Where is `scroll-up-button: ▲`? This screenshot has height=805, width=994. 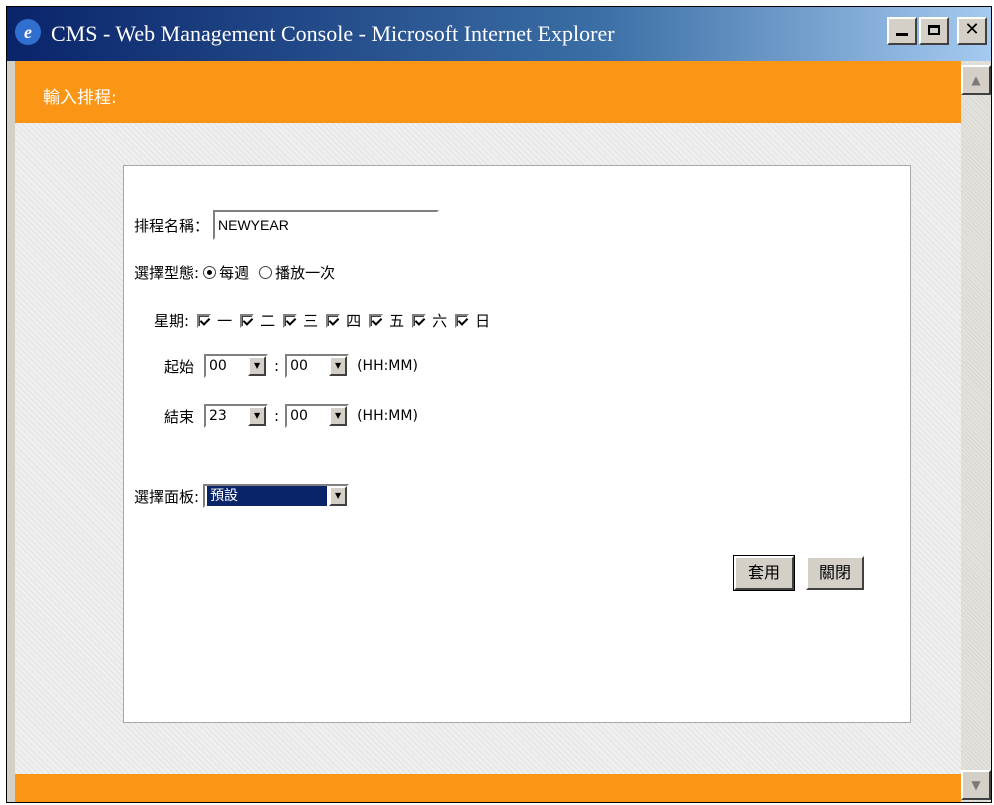 scroll-up-button: ▲ is located at coordinates (976, 80).